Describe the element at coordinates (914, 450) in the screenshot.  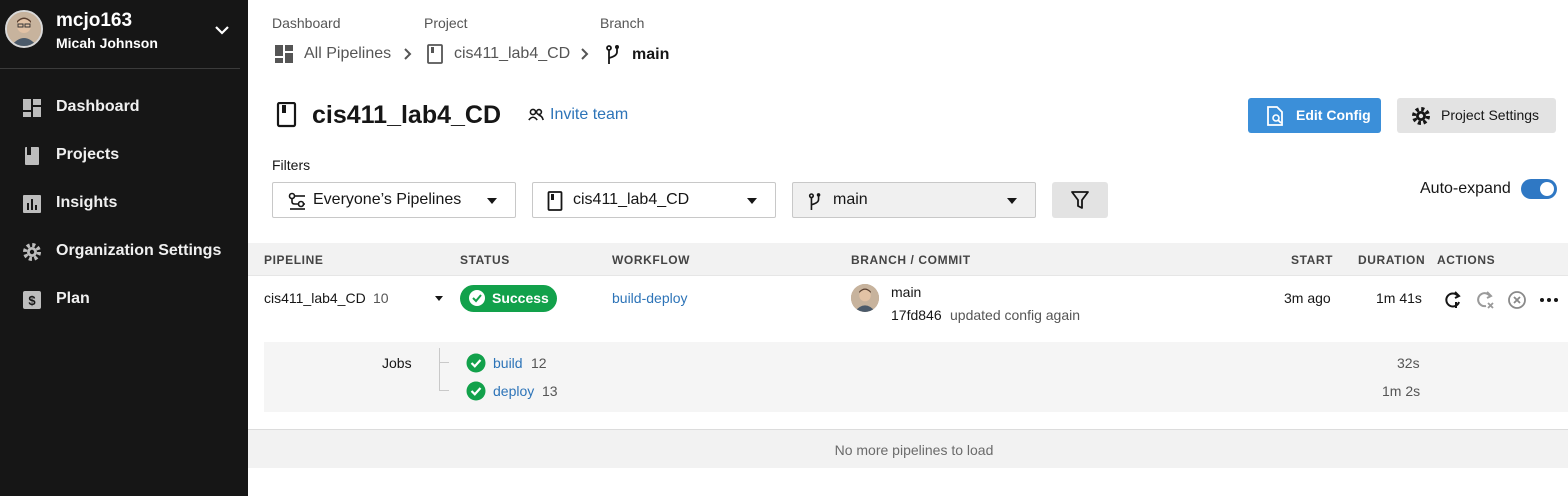
I see `no-more-pipelines-text: No more pipelines to load` at that location.